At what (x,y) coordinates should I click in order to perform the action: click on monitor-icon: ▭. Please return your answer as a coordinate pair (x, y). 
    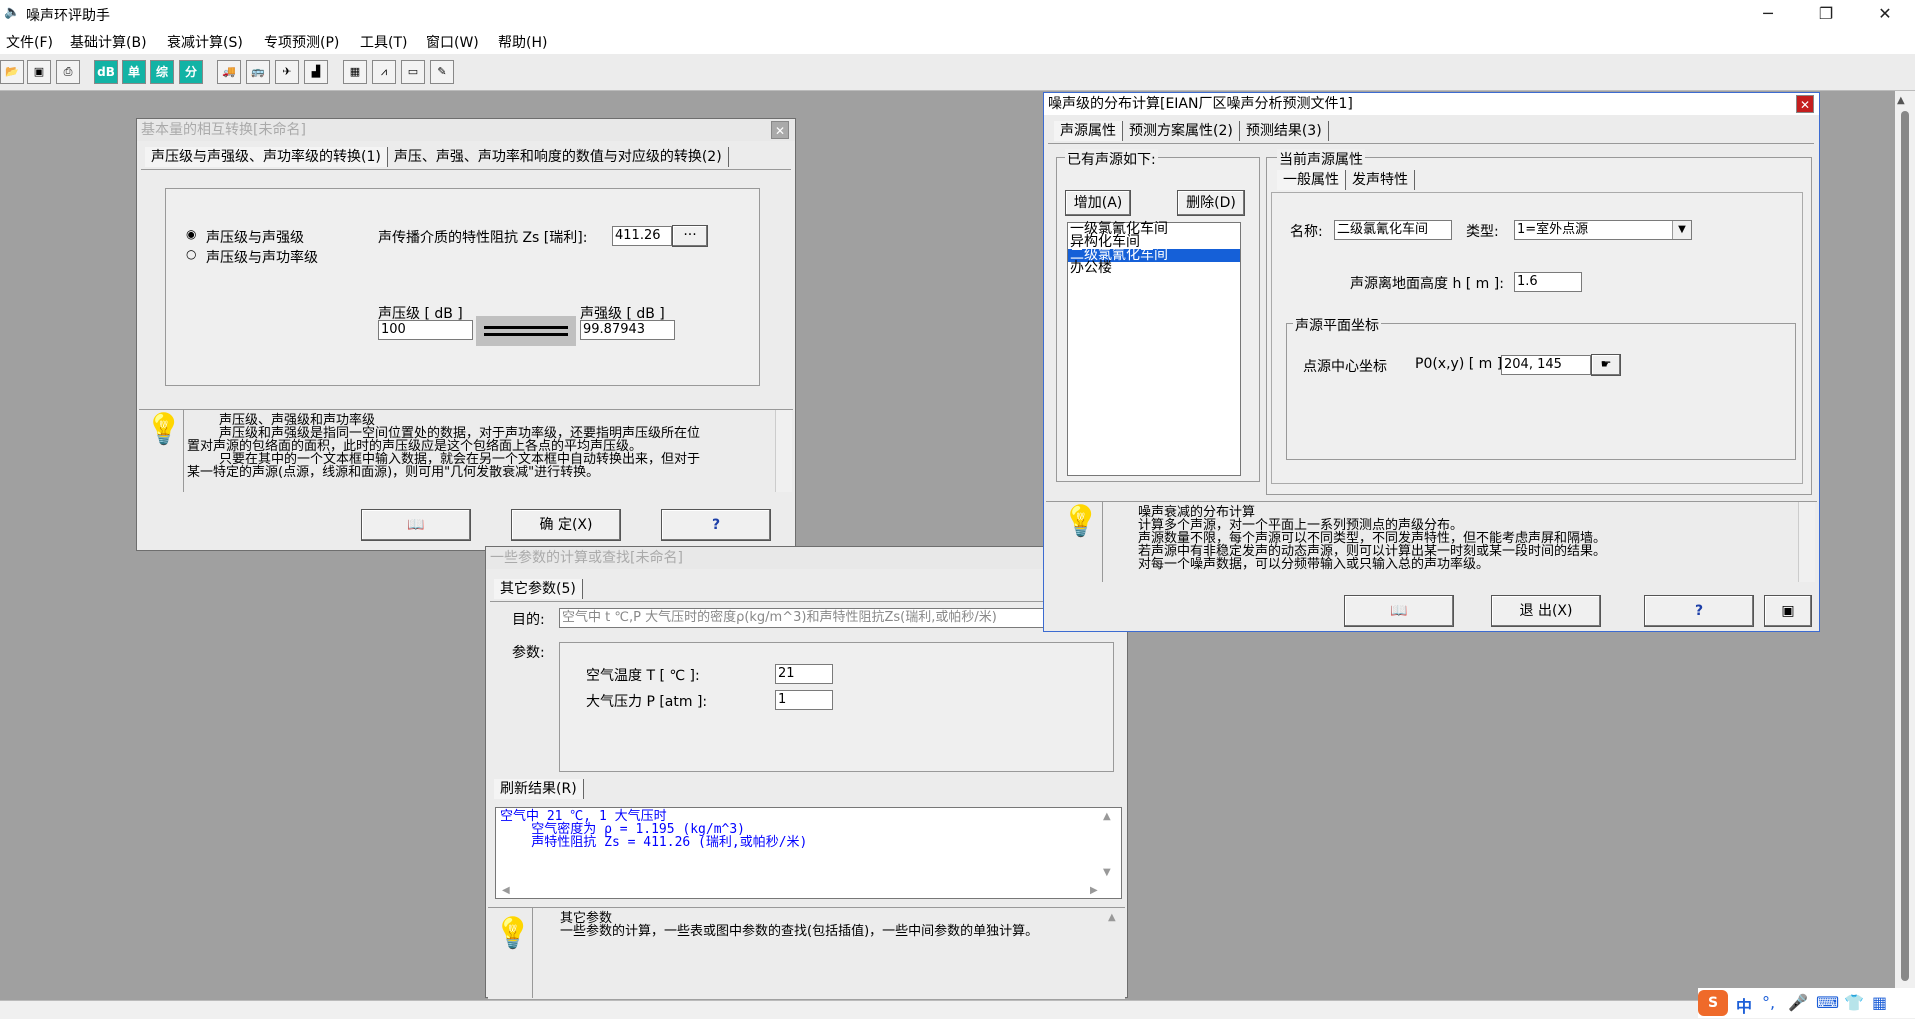
    Looking at the image, I should click on (413, 72).